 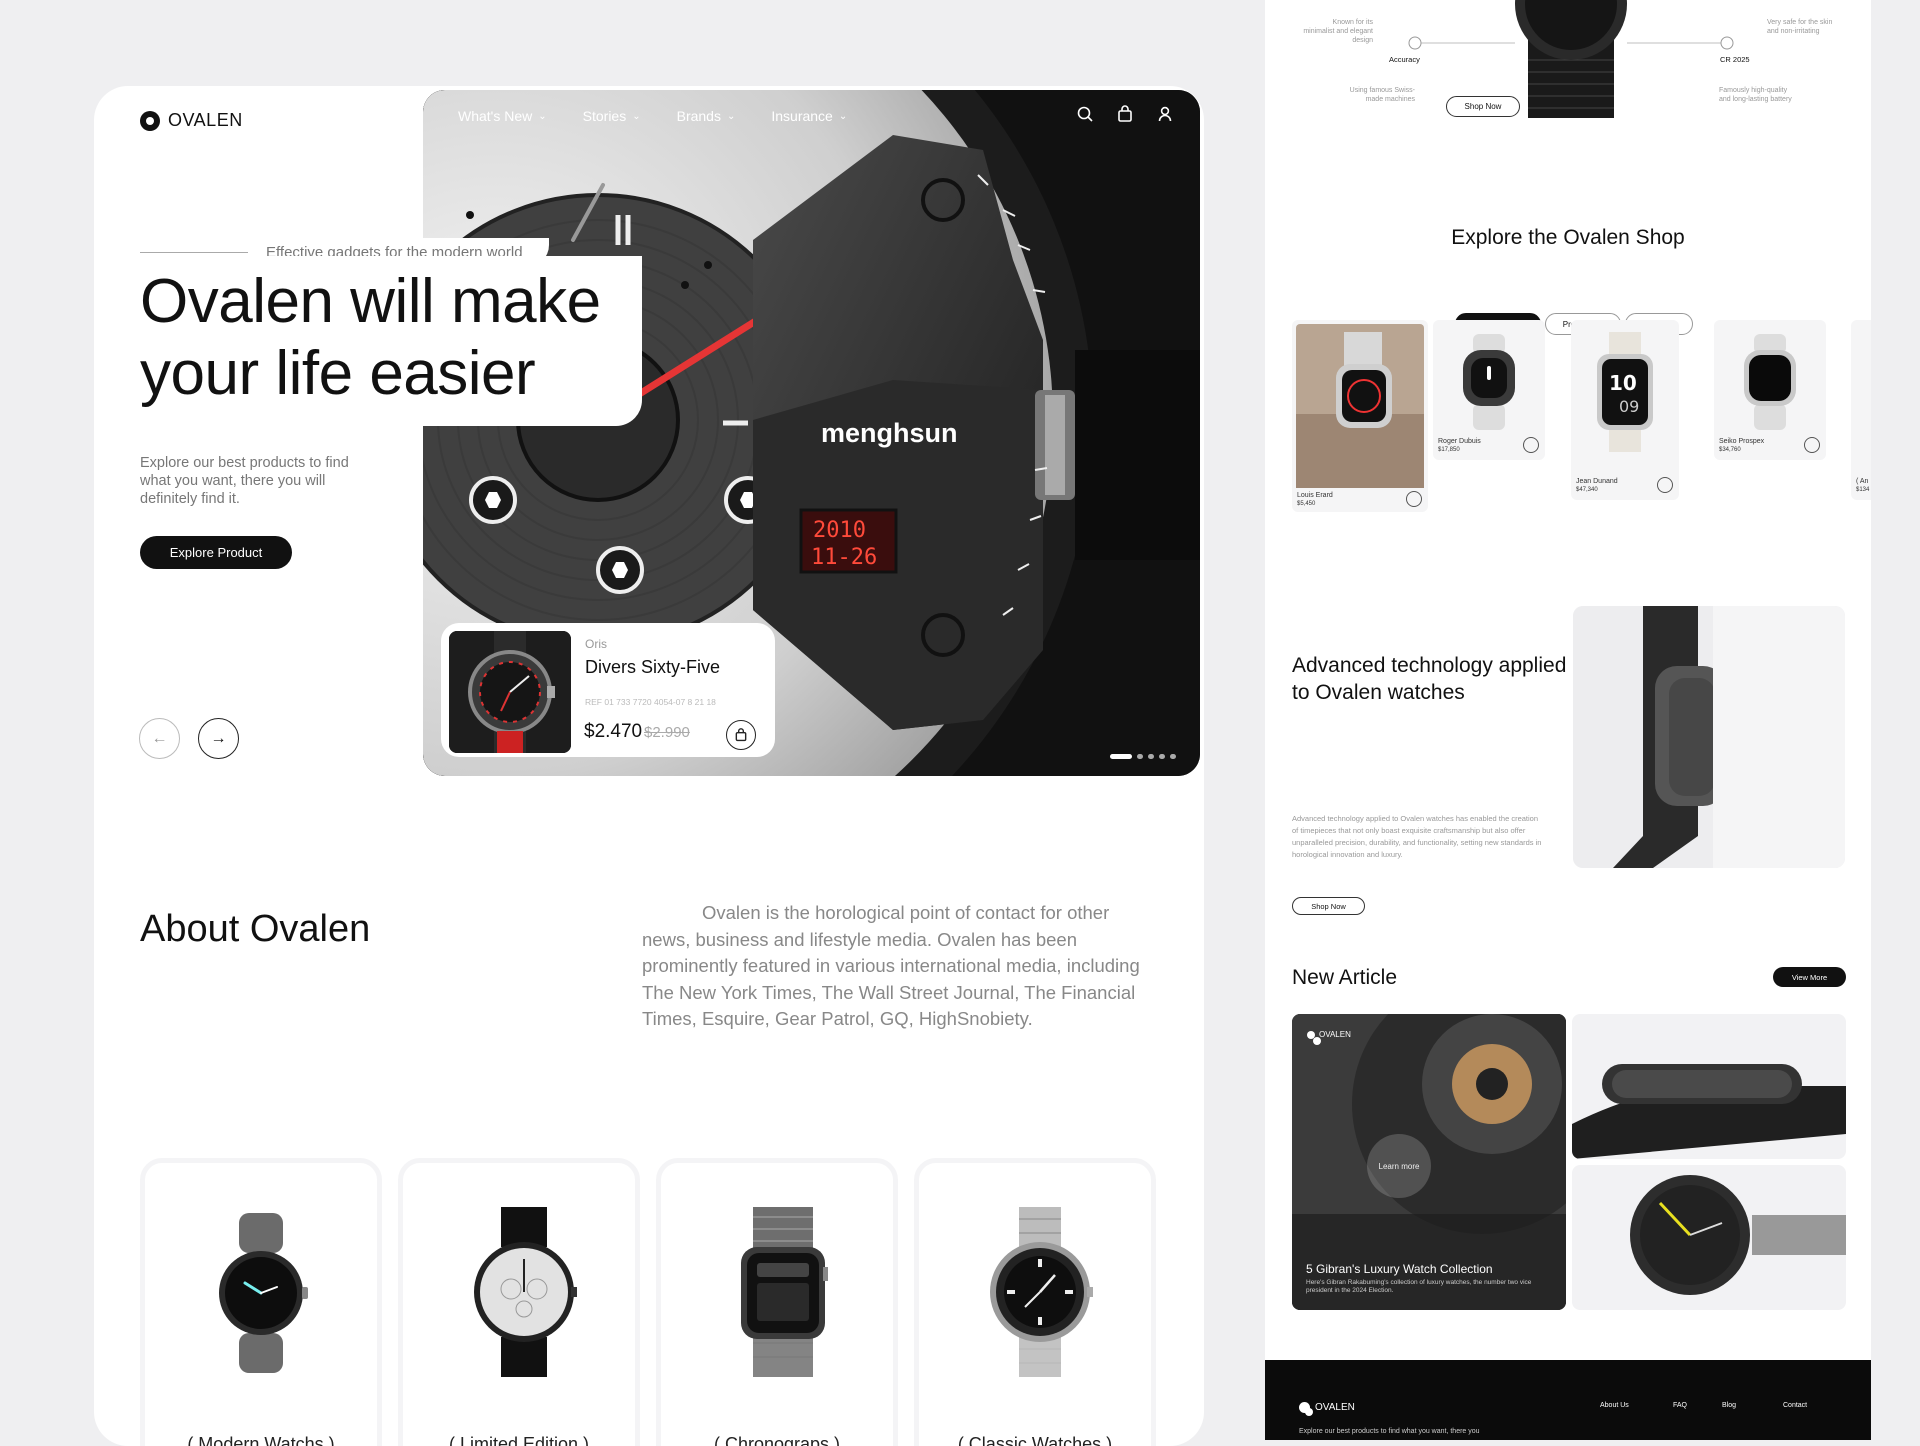 What do you see at coordinates (1360, 416) in the screenshot?
I see `shop-product-card: Louis Erard $5,450` at bounding box center [1360, 416].